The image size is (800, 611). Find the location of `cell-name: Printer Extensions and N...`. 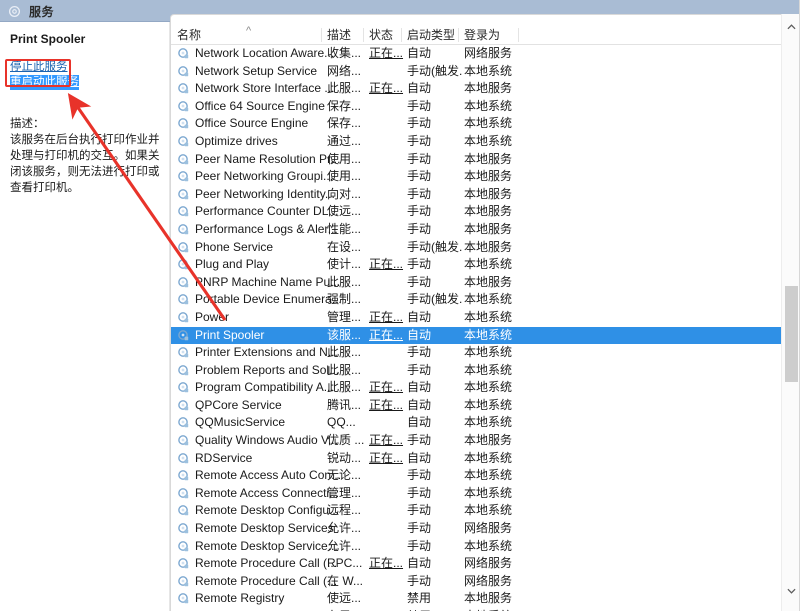

cell-name: Printer Extensions and N... is located at coordinates (266, 352).